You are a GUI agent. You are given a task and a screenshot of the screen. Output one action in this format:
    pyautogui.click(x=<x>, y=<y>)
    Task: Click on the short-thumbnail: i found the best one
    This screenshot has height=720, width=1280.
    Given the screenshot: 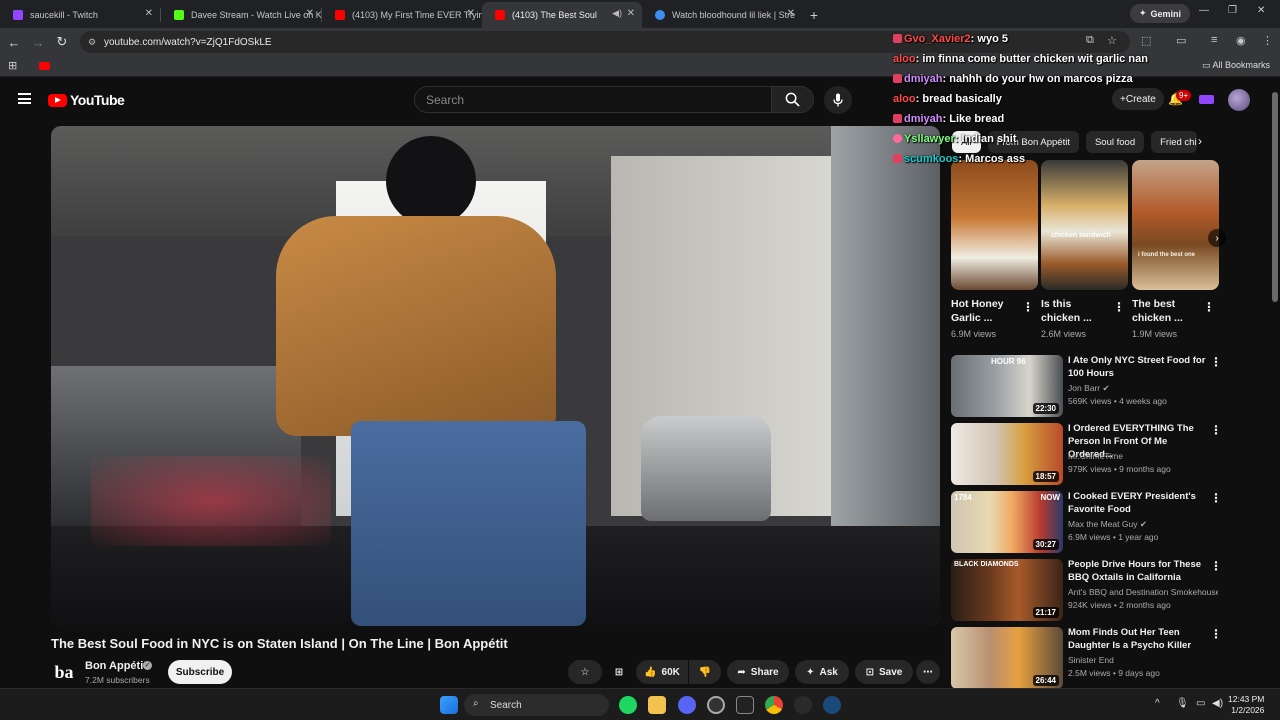 What is the action you would take?
    pyautogui.click(x=1175, y=225)
    